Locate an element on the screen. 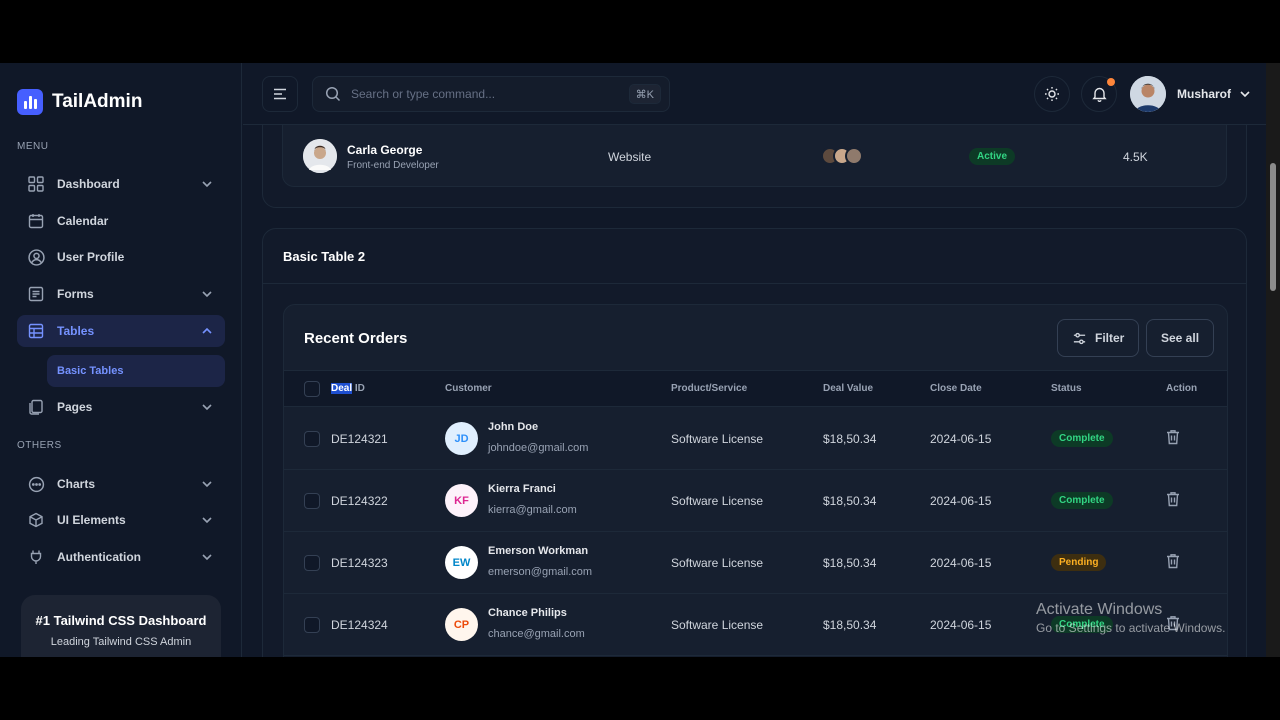 The width and height of the screenshot is (1280, 720). sidebar-item-tables: Tables is located at coordinates (121, 331).